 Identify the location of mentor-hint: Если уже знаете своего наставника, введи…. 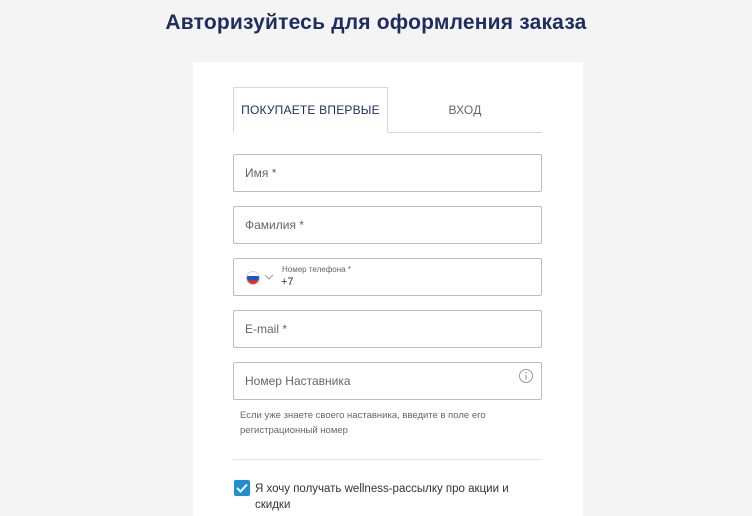
(363, 423).